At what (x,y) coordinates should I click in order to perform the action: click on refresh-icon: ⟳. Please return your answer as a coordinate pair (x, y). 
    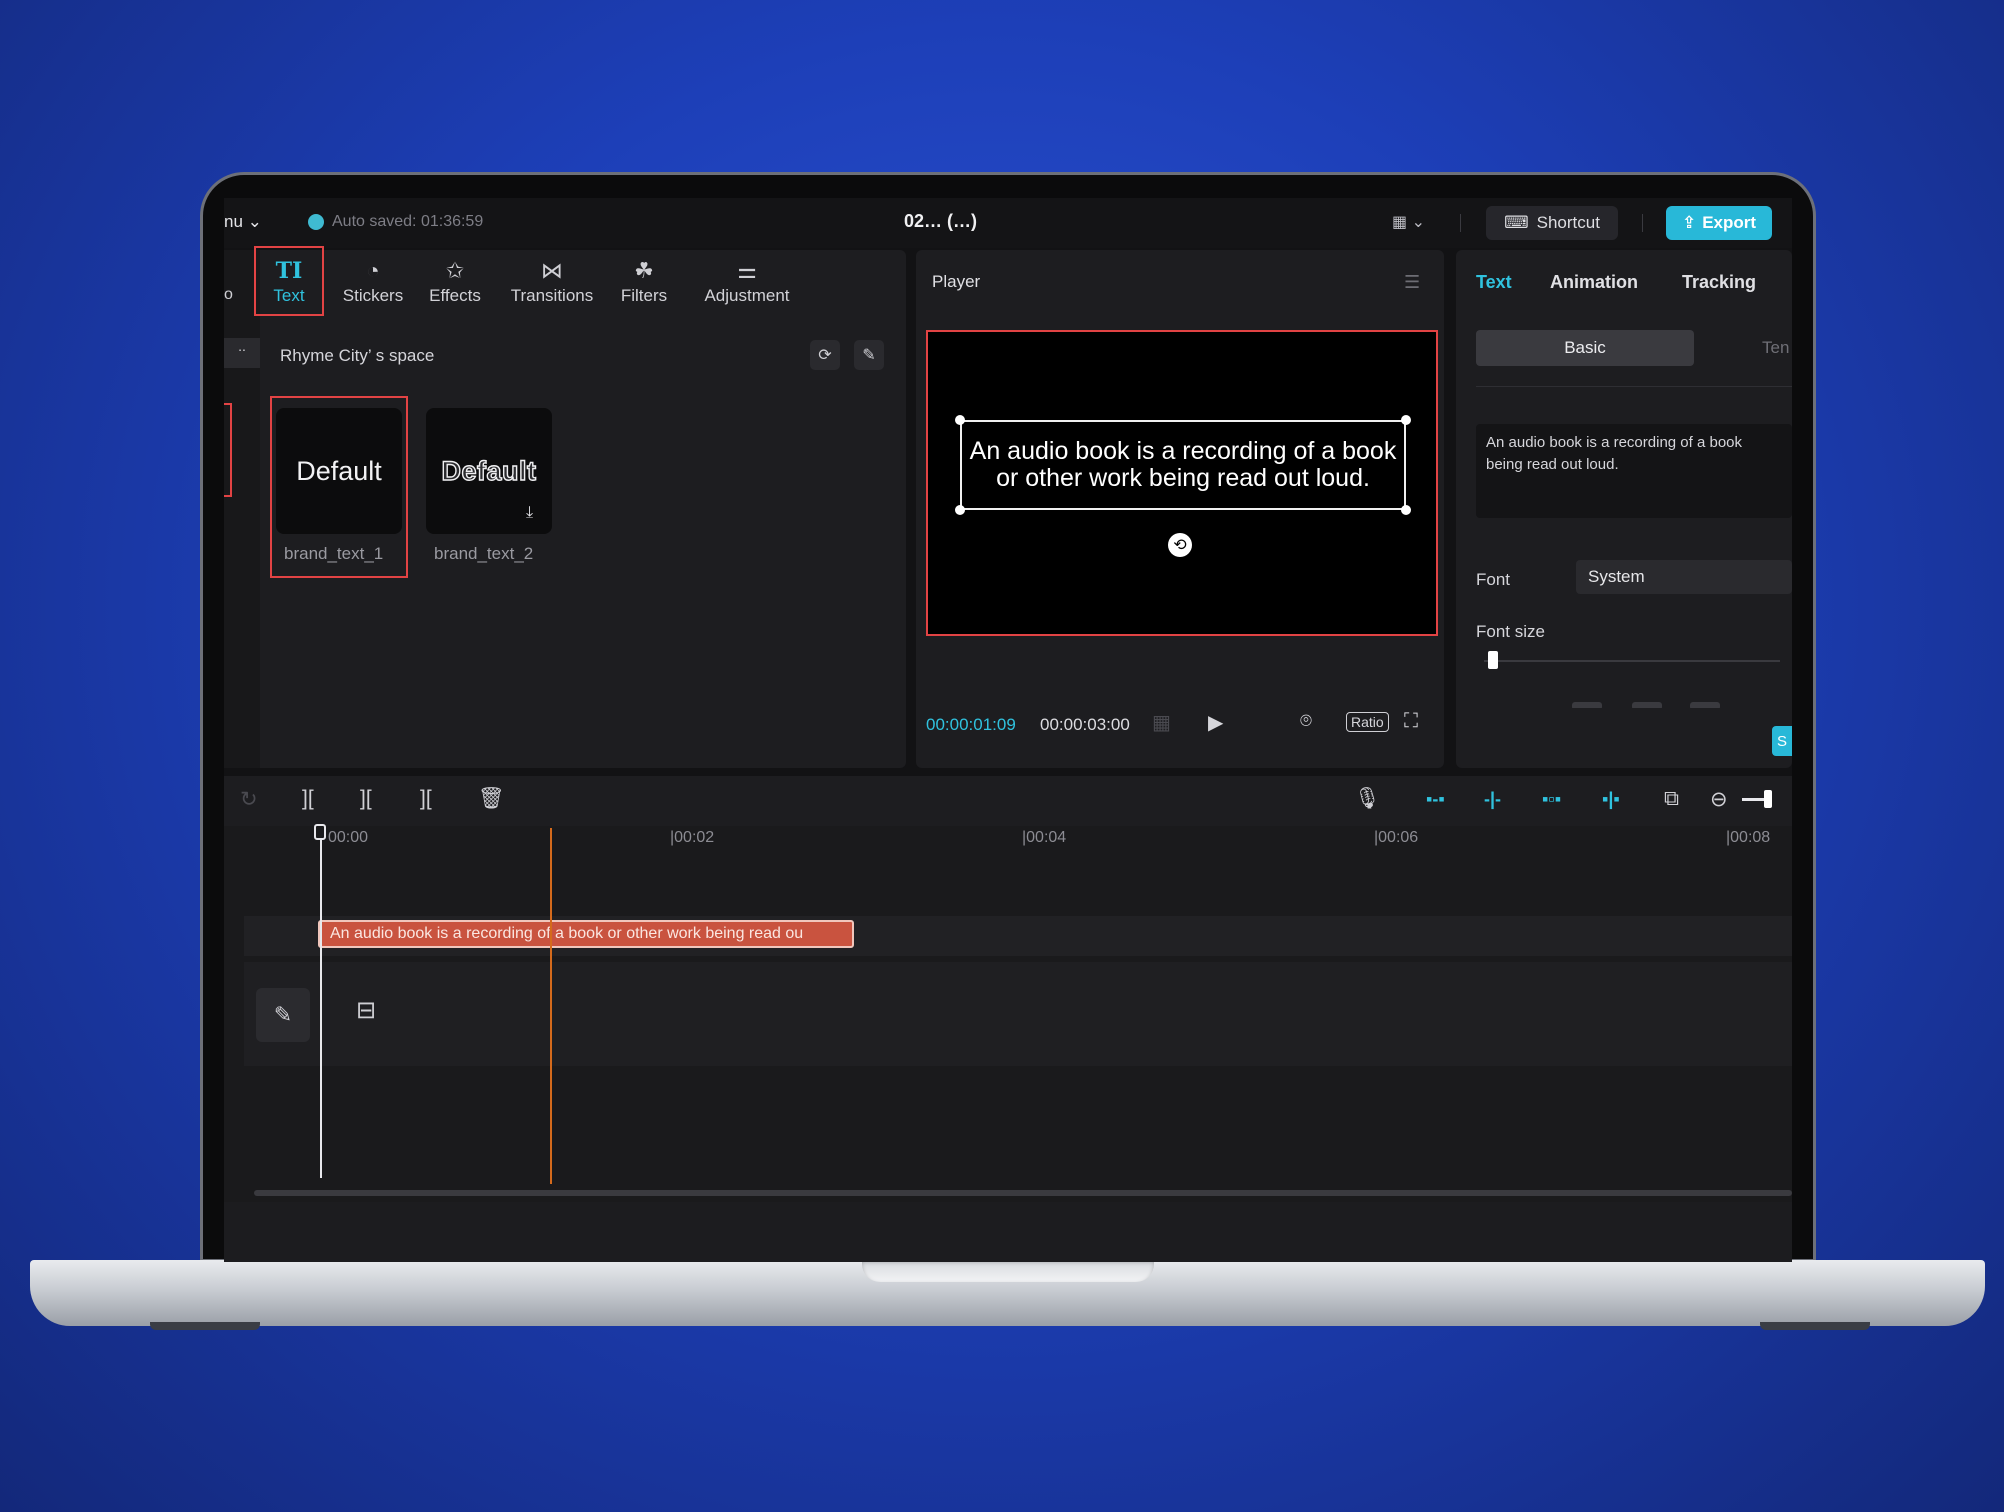
    Looking at the image, I should click on (825, 355).